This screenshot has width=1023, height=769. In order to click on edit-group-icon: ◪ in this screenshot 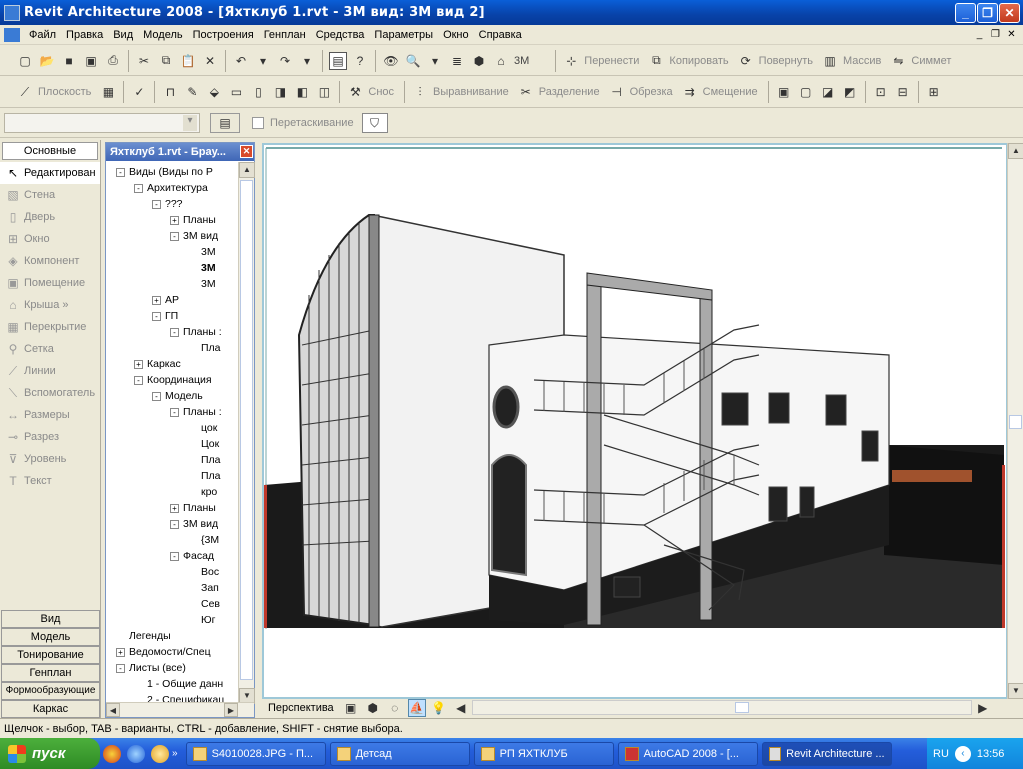, I will do `click(828, 92)`.